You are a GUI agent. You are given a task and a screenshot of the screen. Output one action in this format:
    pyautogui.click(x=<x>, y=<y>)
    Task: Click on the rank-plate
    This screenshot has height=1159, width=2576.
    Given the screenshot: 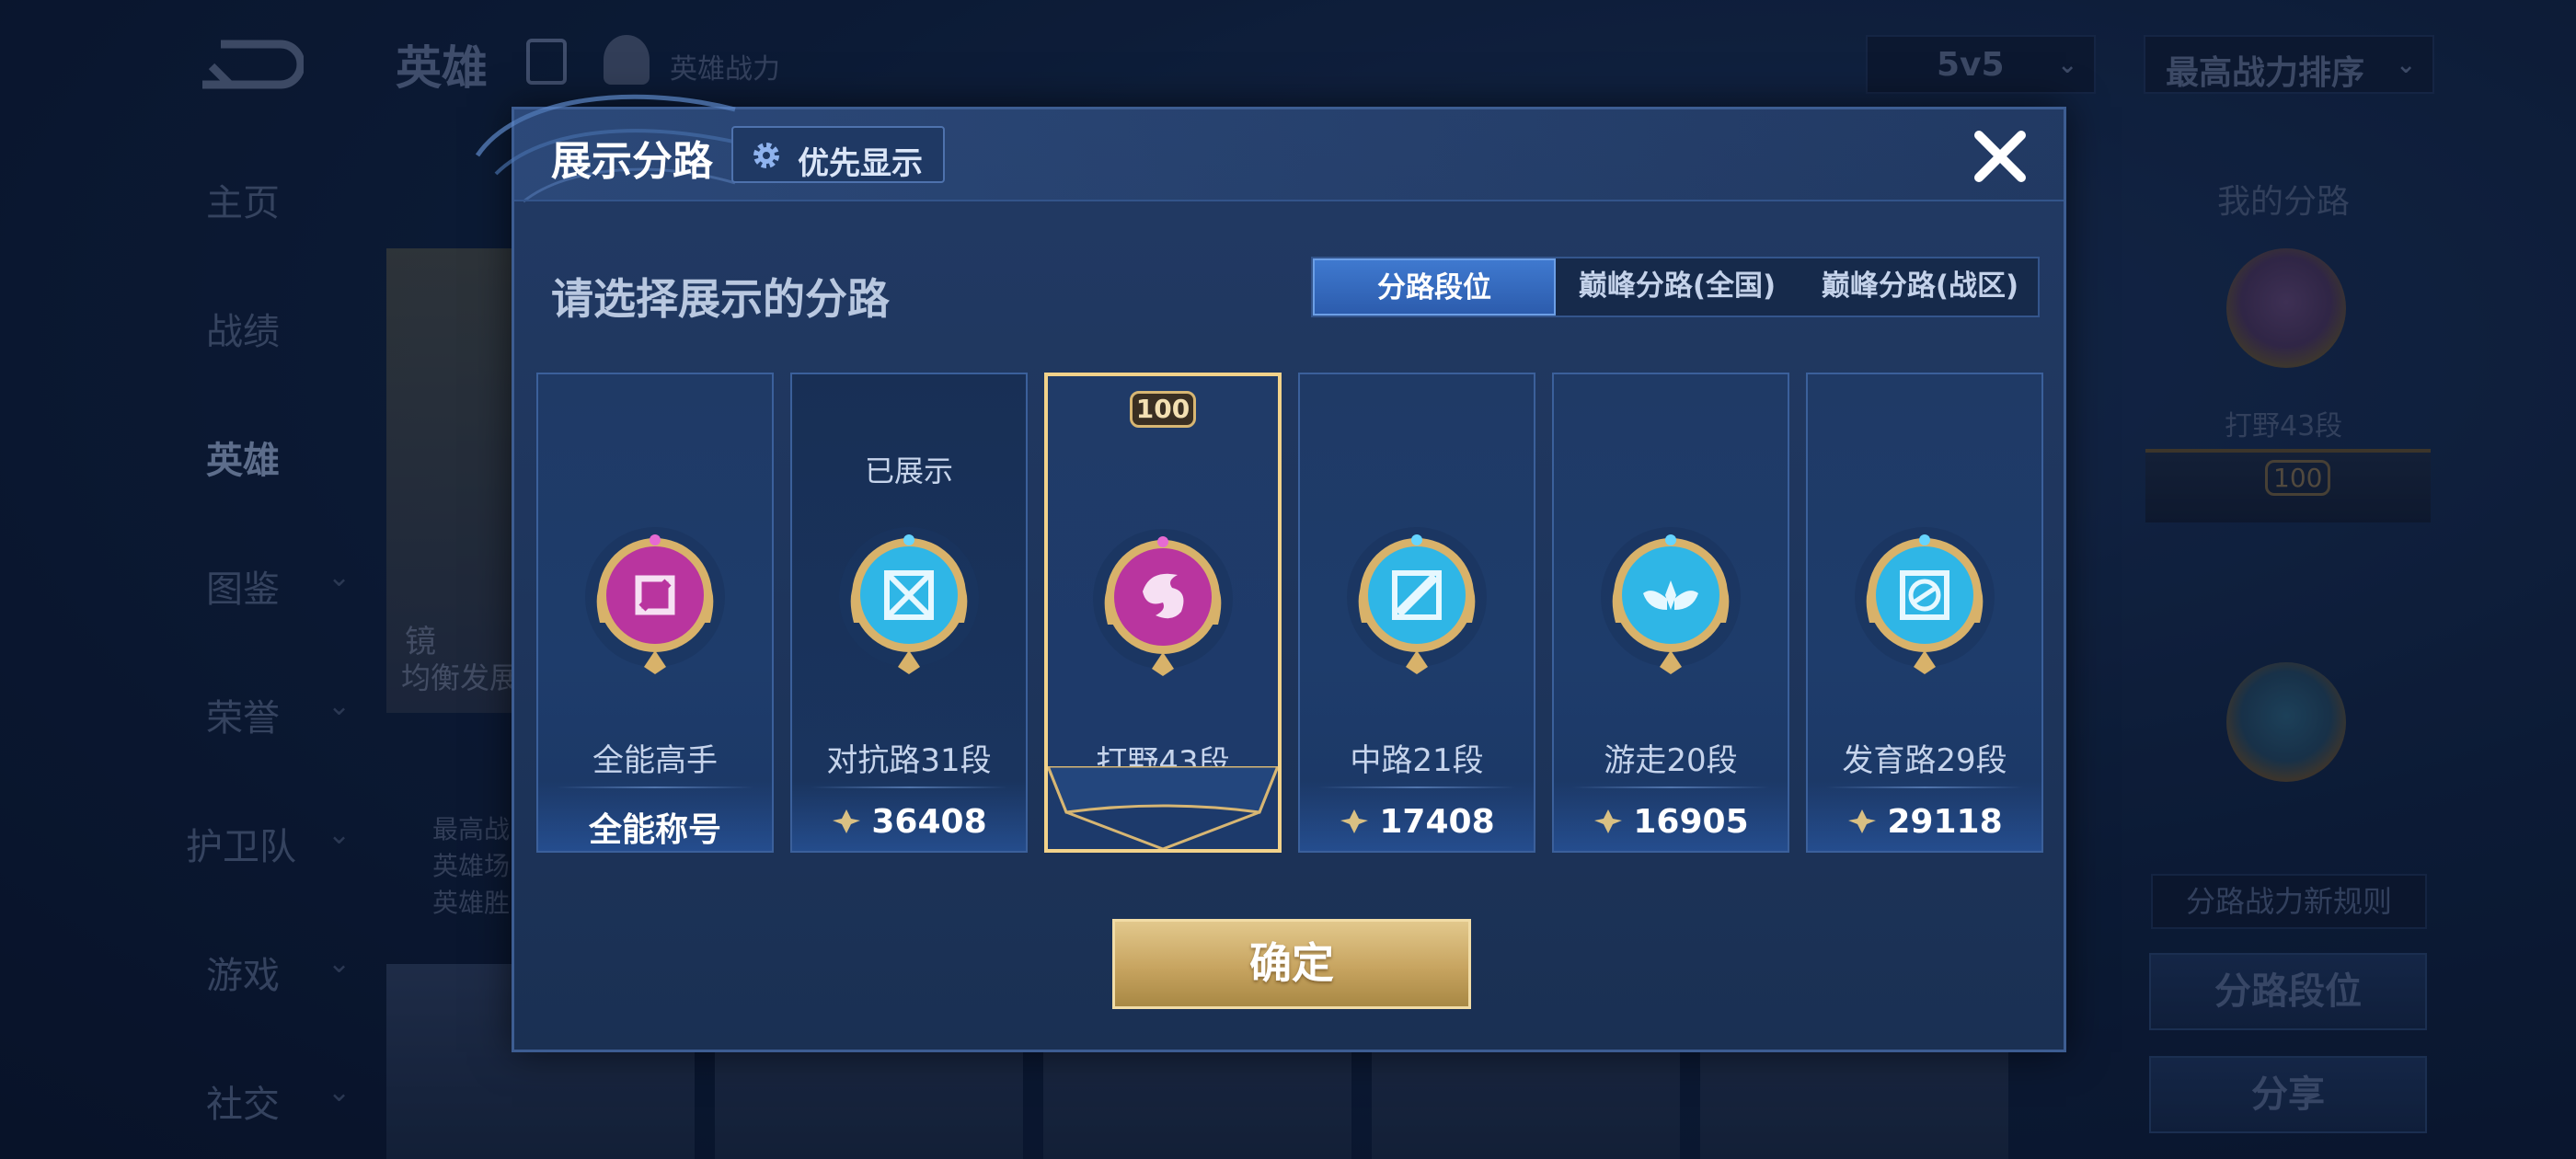 What is the action you would take?
    pyautogui.click(x=1163, y=807)
    